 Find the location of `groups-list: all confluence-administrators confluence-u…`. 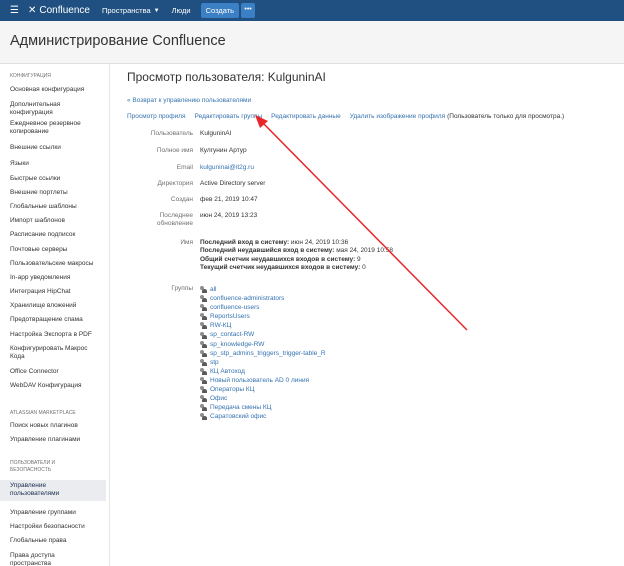

groups-list: all confluence-administrators confluence-u… is located at coordinates (263, 353).